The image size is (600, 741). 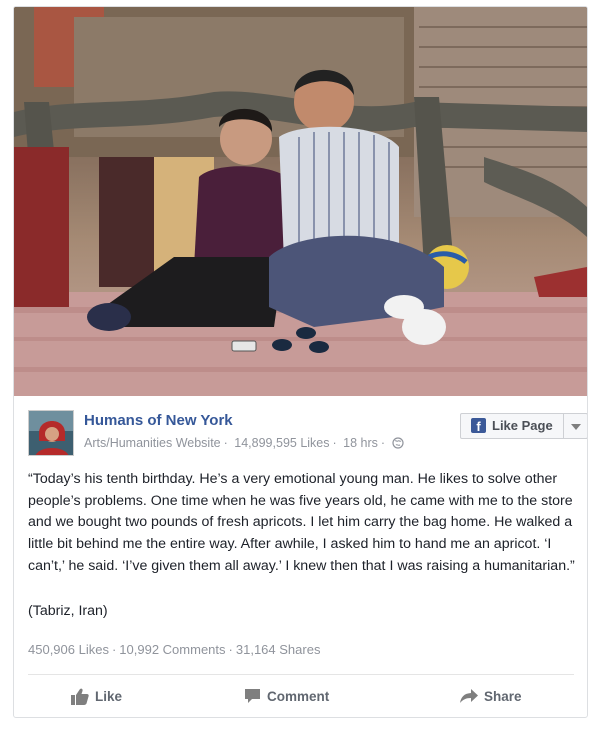 What do you see at coordinates (397, 443) in the screenshot?
I see `globe-icon` at bounding box center [397, 443].